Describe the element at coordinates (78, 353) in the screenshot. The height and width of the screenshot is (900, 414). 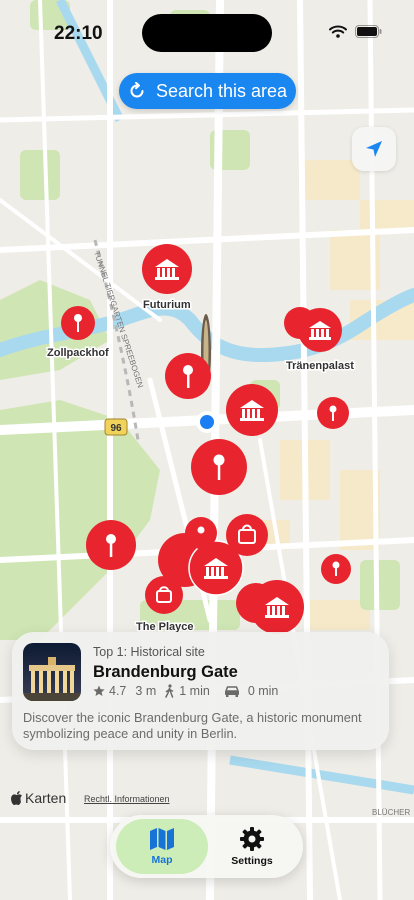
I see `map-label-zollpackhof: Zollpackhof` at that location.